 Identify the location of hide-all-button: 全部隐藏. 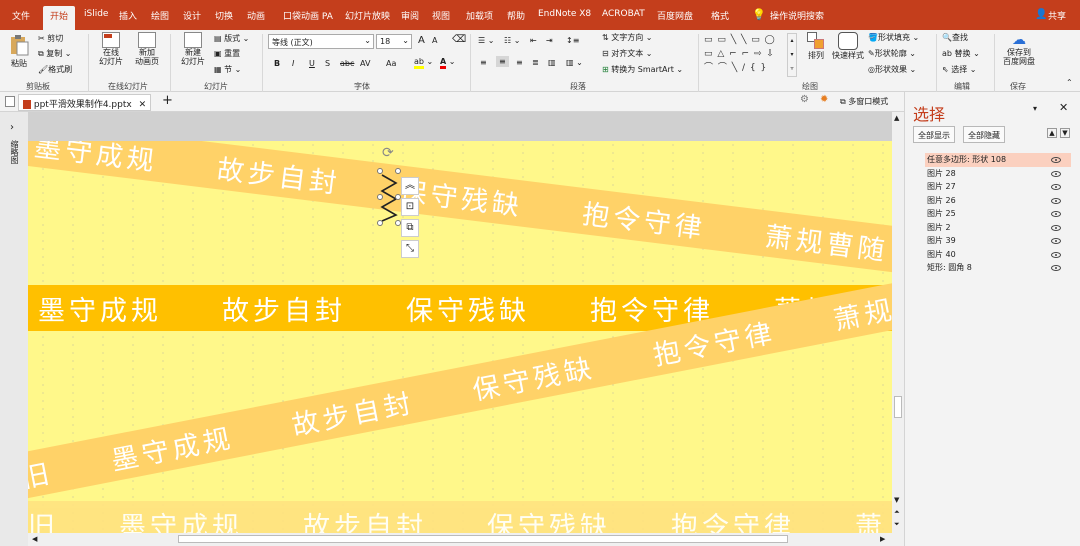
(984, 134).